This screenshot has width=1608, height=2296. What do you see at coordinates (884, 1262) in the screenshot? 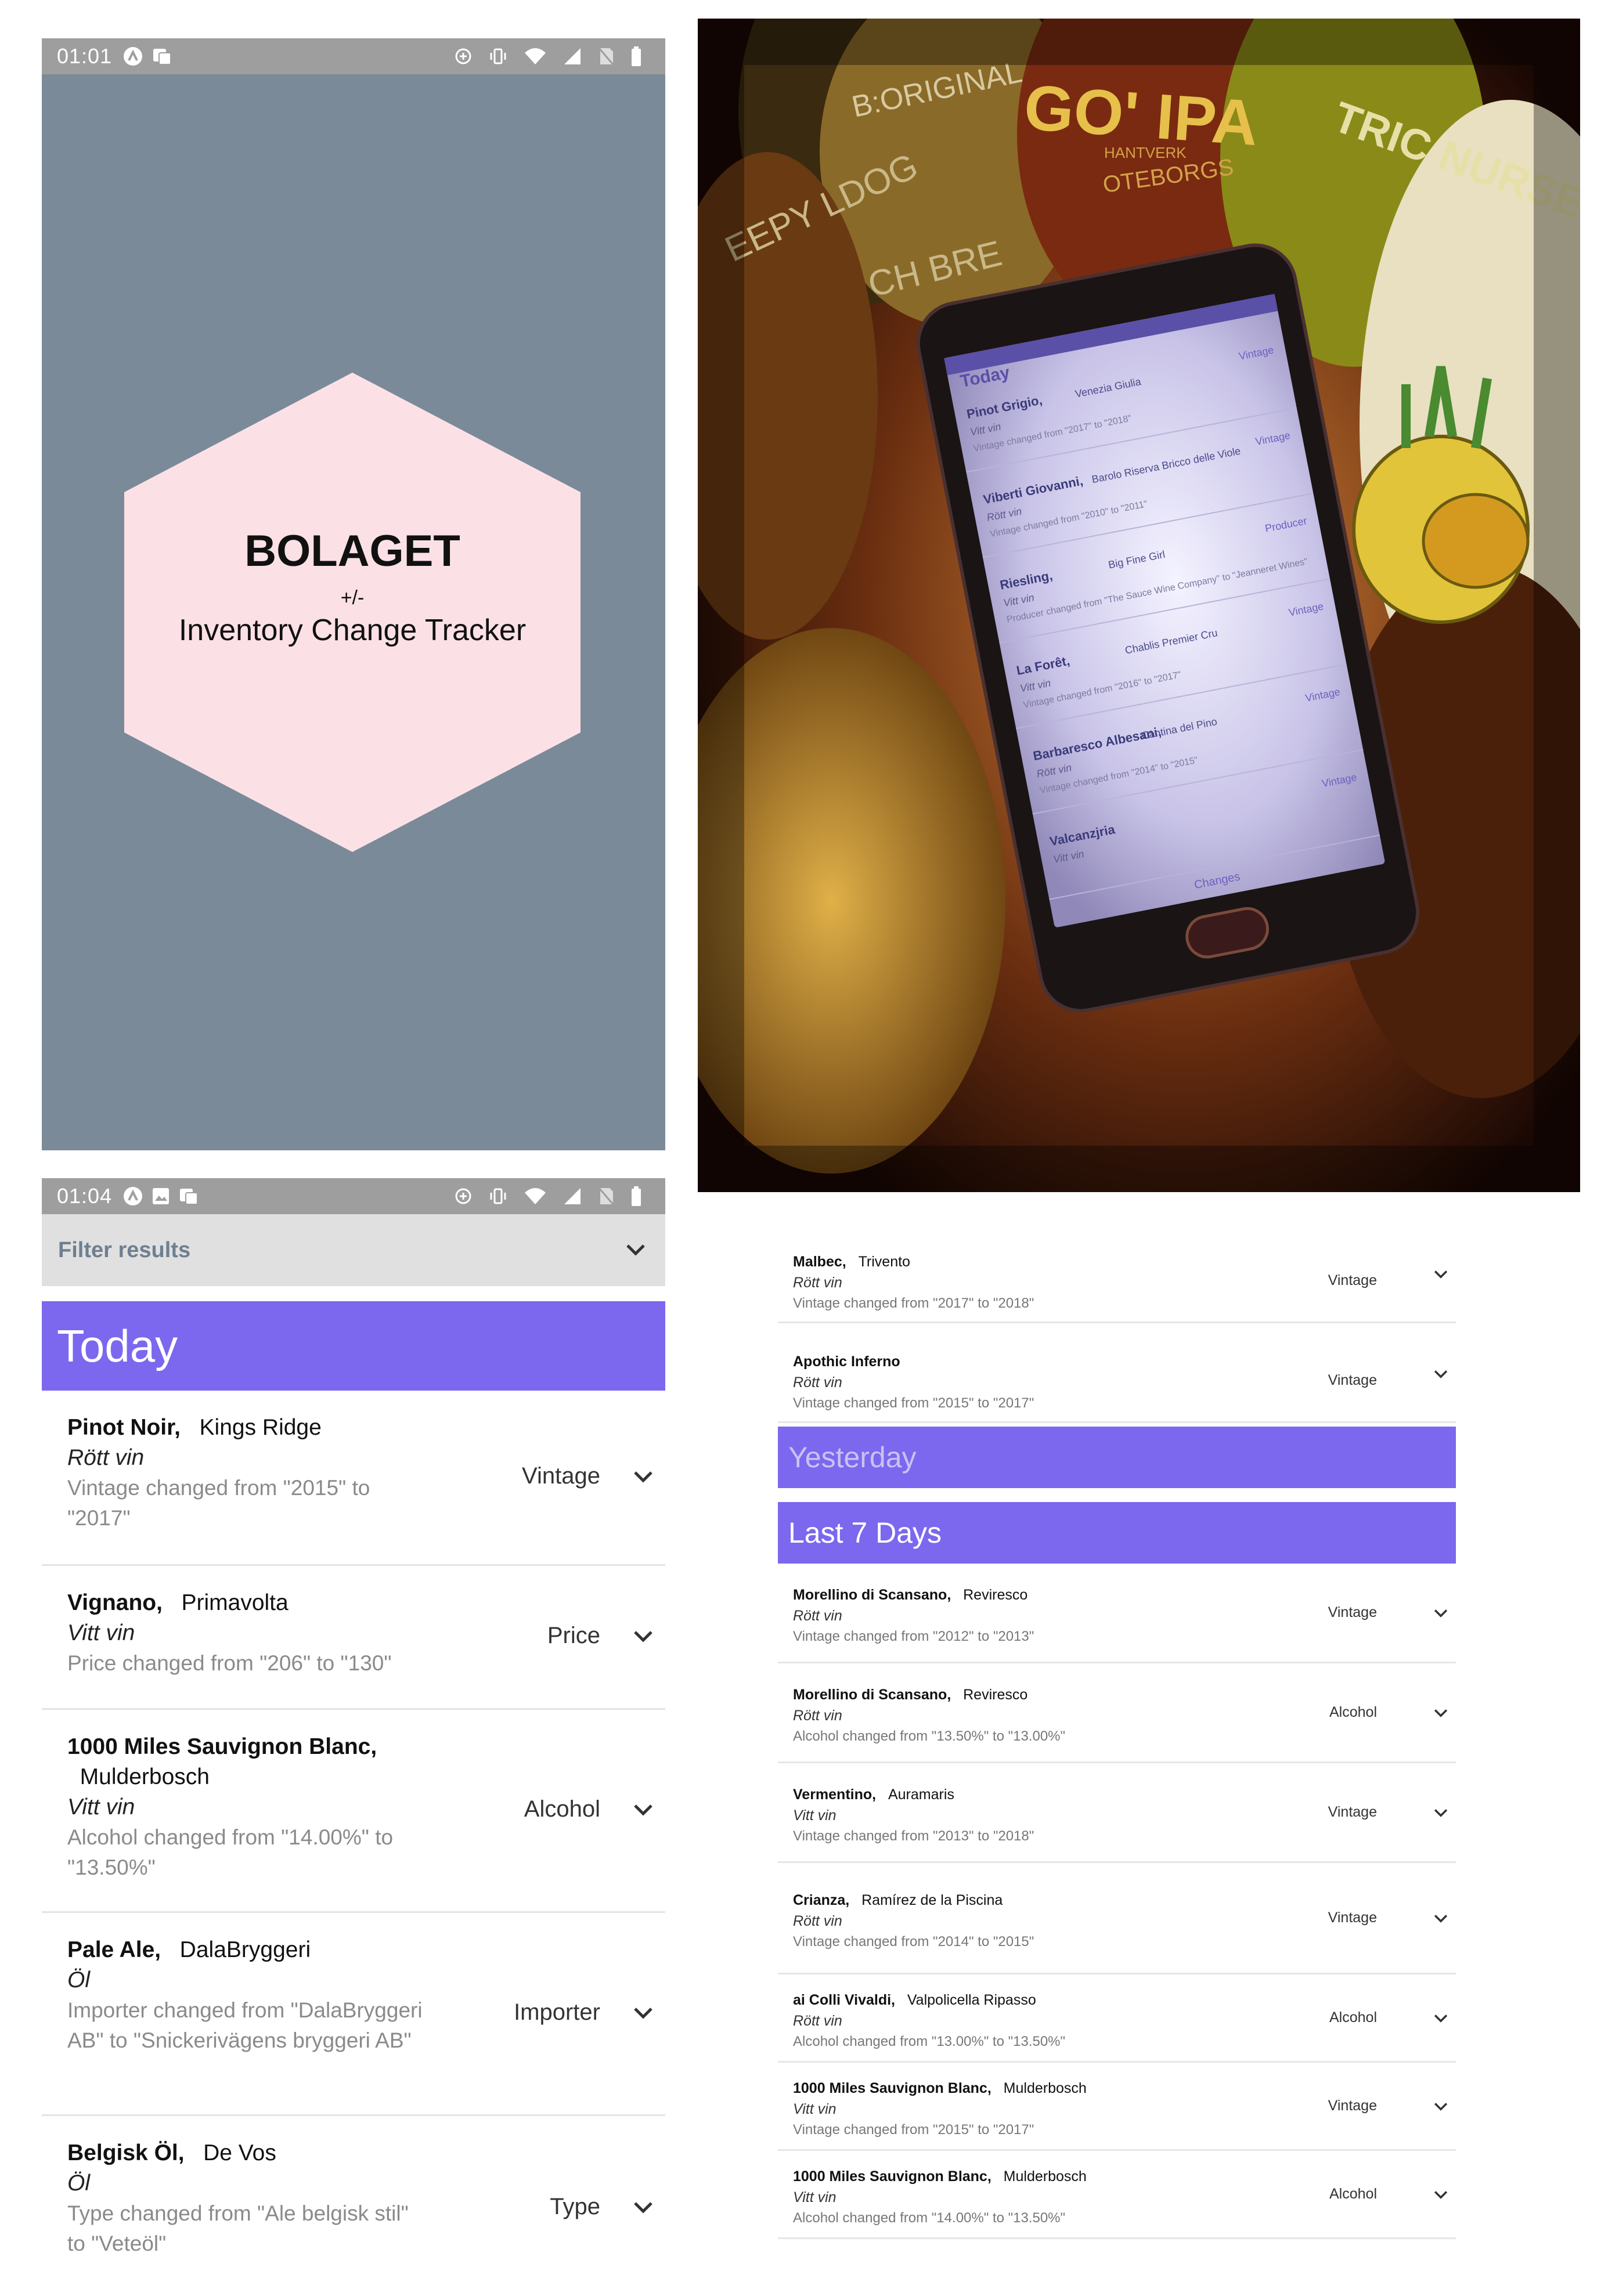
I see `item-producer: Trivento` at bounding box center [884, 1262].